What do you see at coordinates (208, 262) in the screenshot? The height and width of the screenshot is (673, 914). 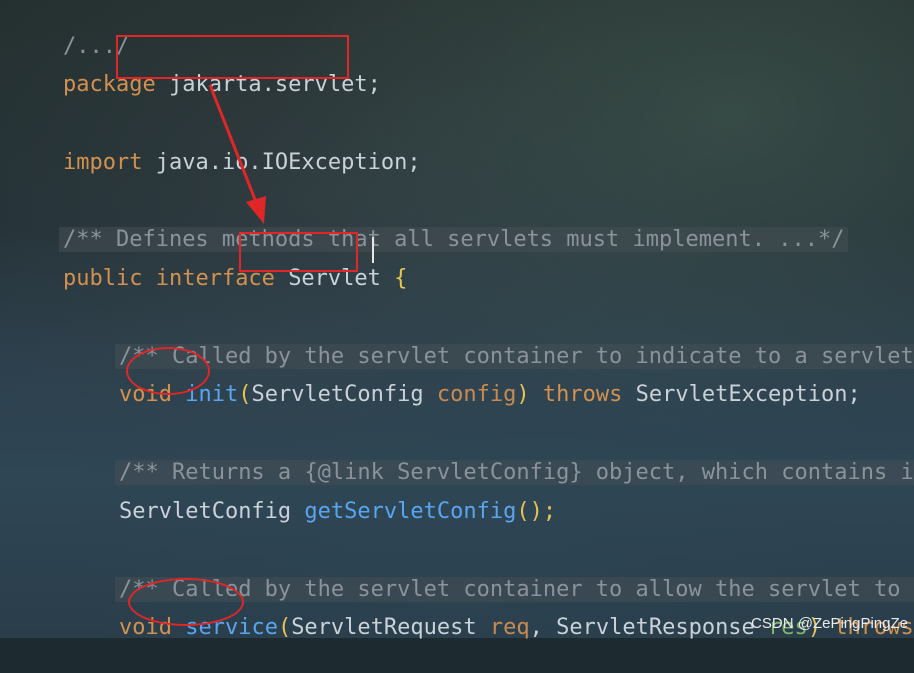 I see `interface-declaration: public interface Servlet {` at bounding box center [208, 262].